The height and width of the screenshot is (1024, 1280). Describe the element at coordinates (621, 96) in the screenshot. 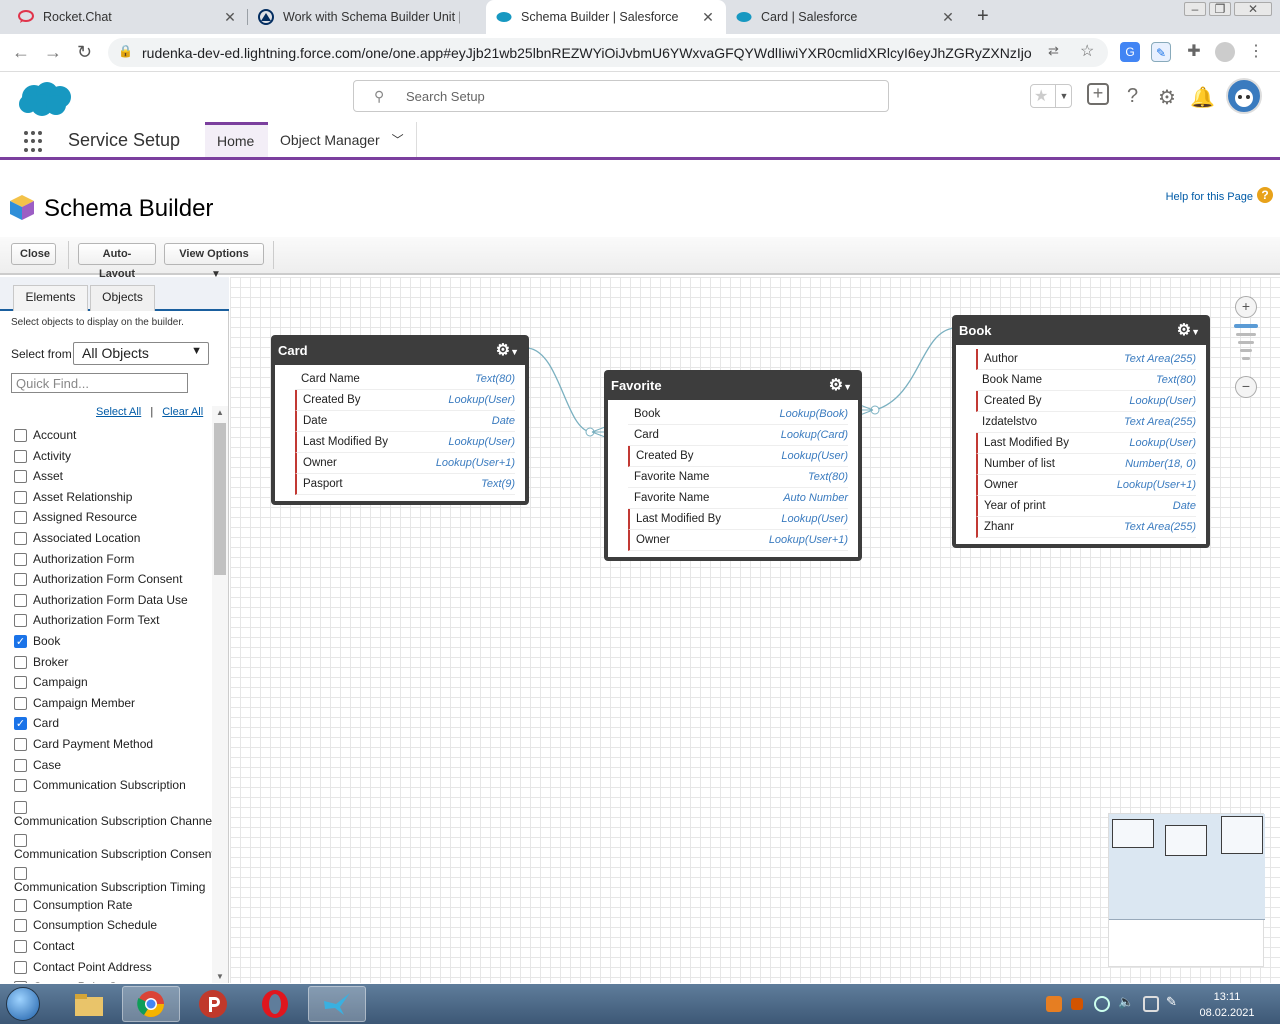

I see `search-setup-field: ⚲ Search Setup` at that location.